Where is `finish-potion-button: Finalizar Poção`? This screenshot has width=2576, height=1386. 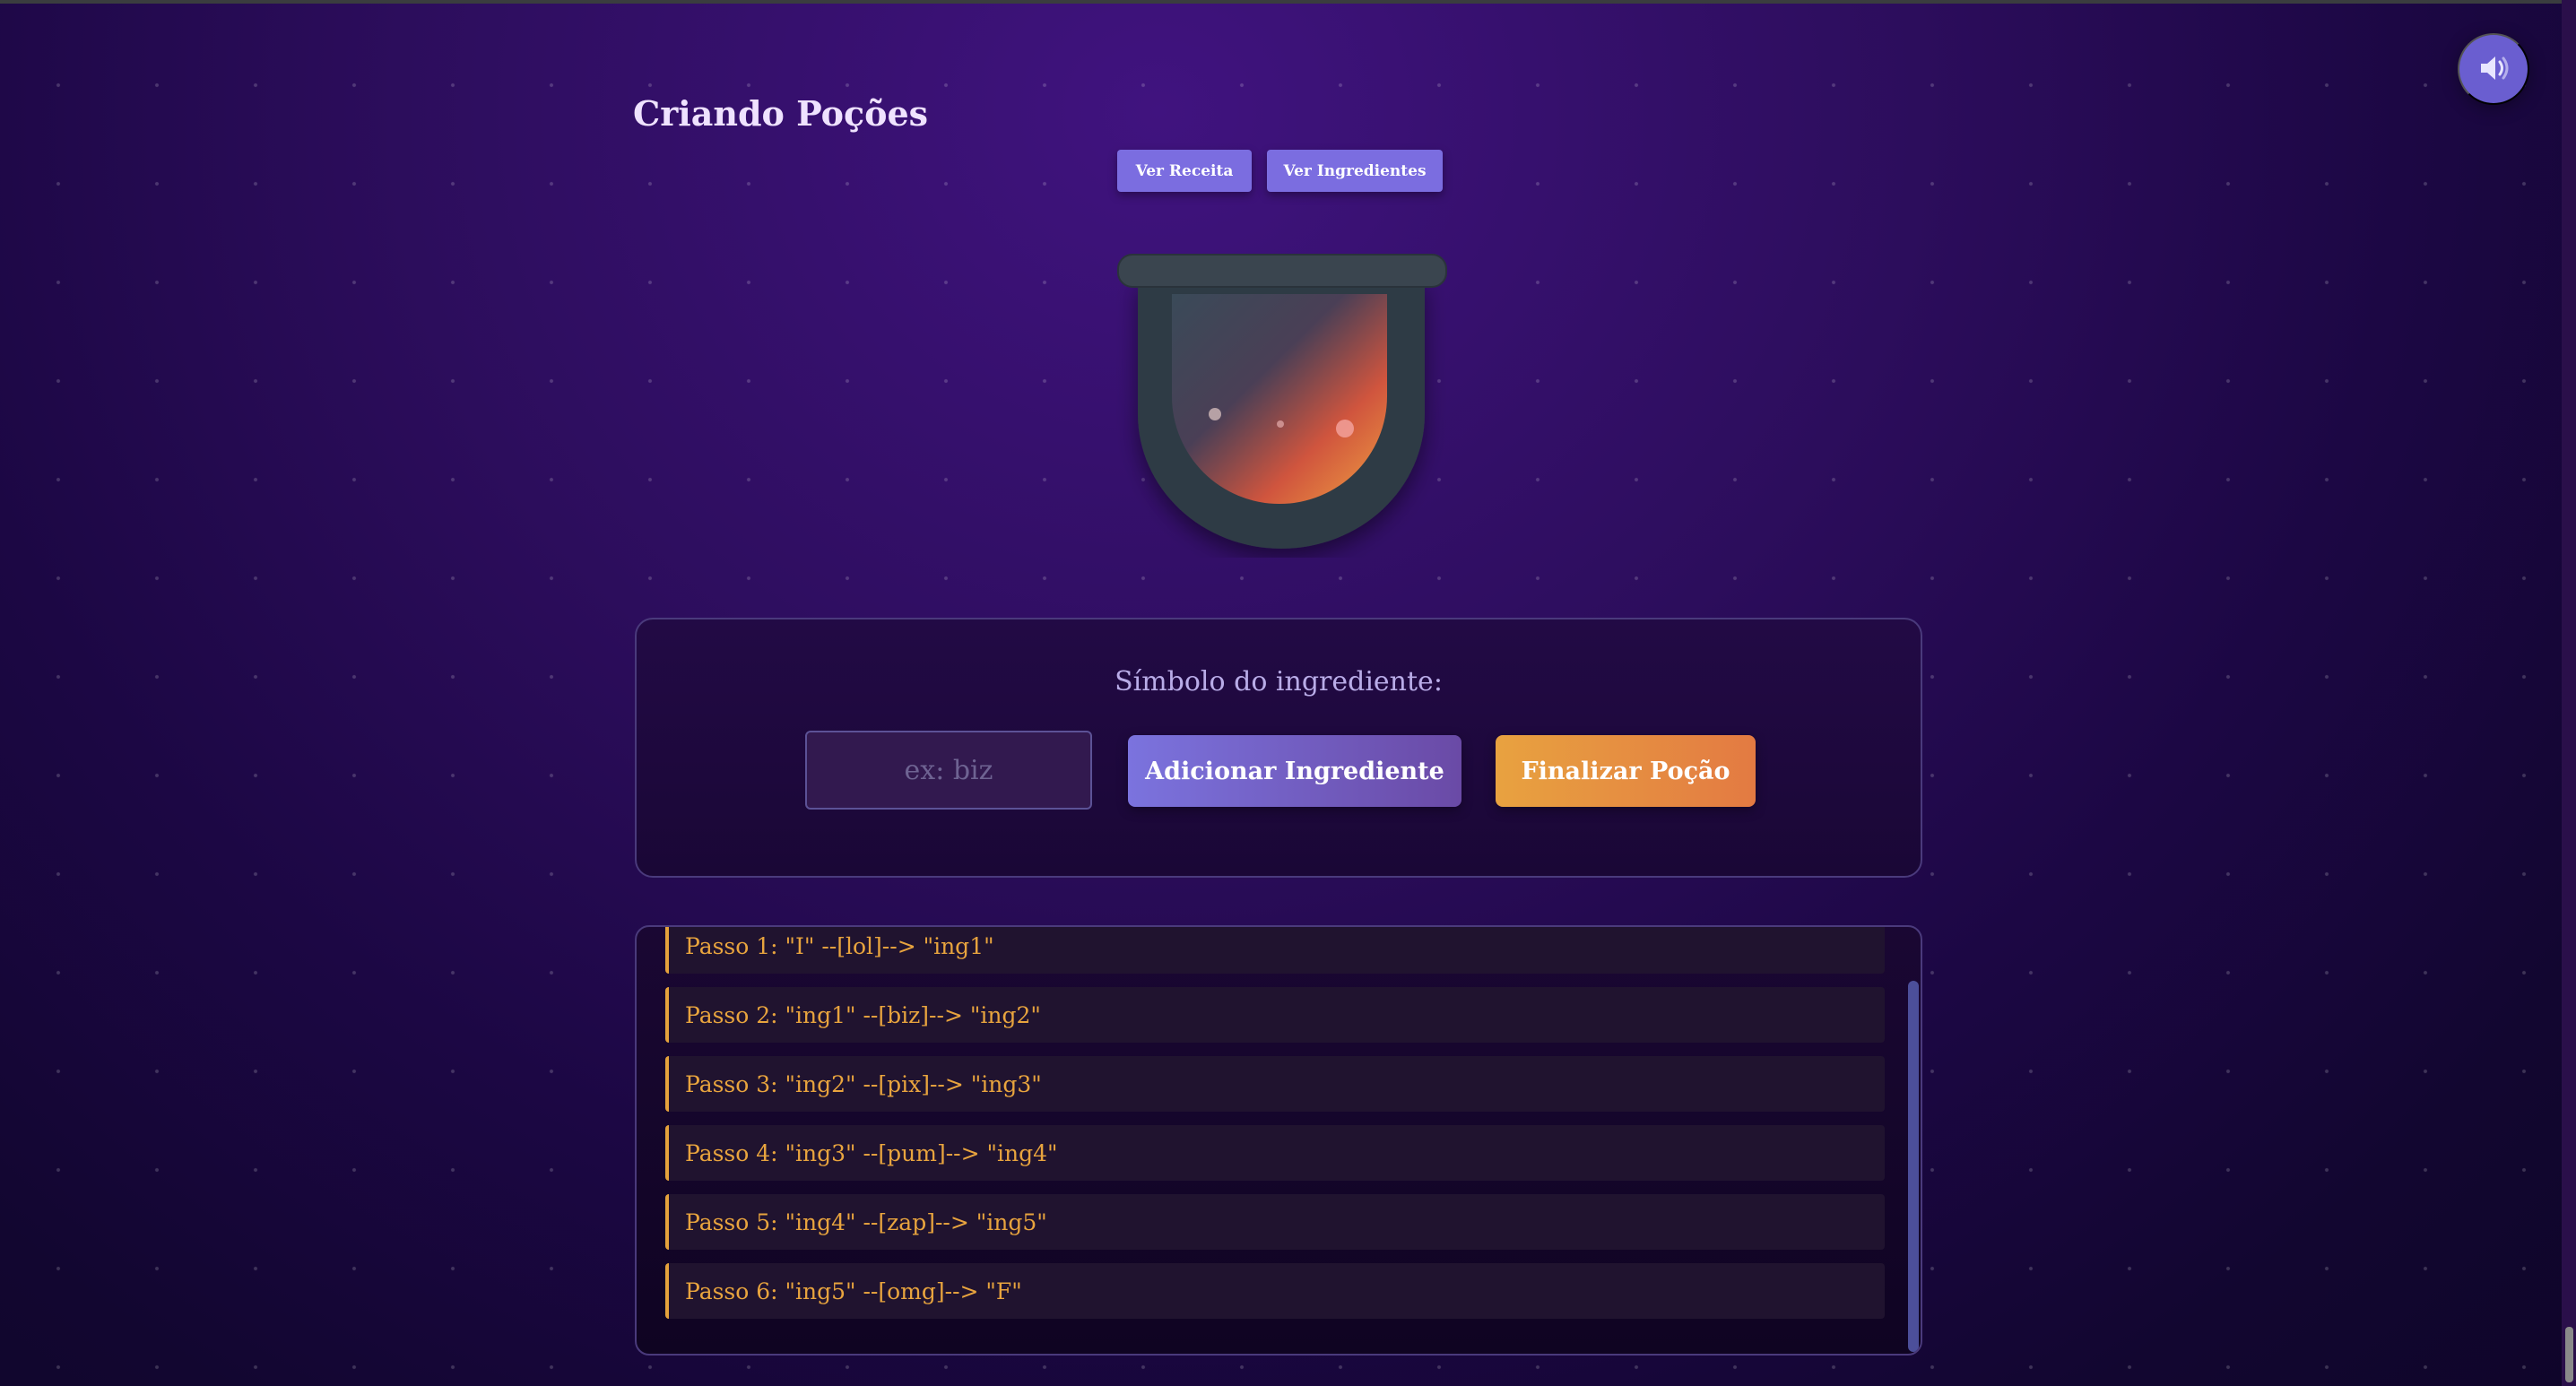
finish-potion-button: Finalizar Poção is located at coordinates (1626, 771).